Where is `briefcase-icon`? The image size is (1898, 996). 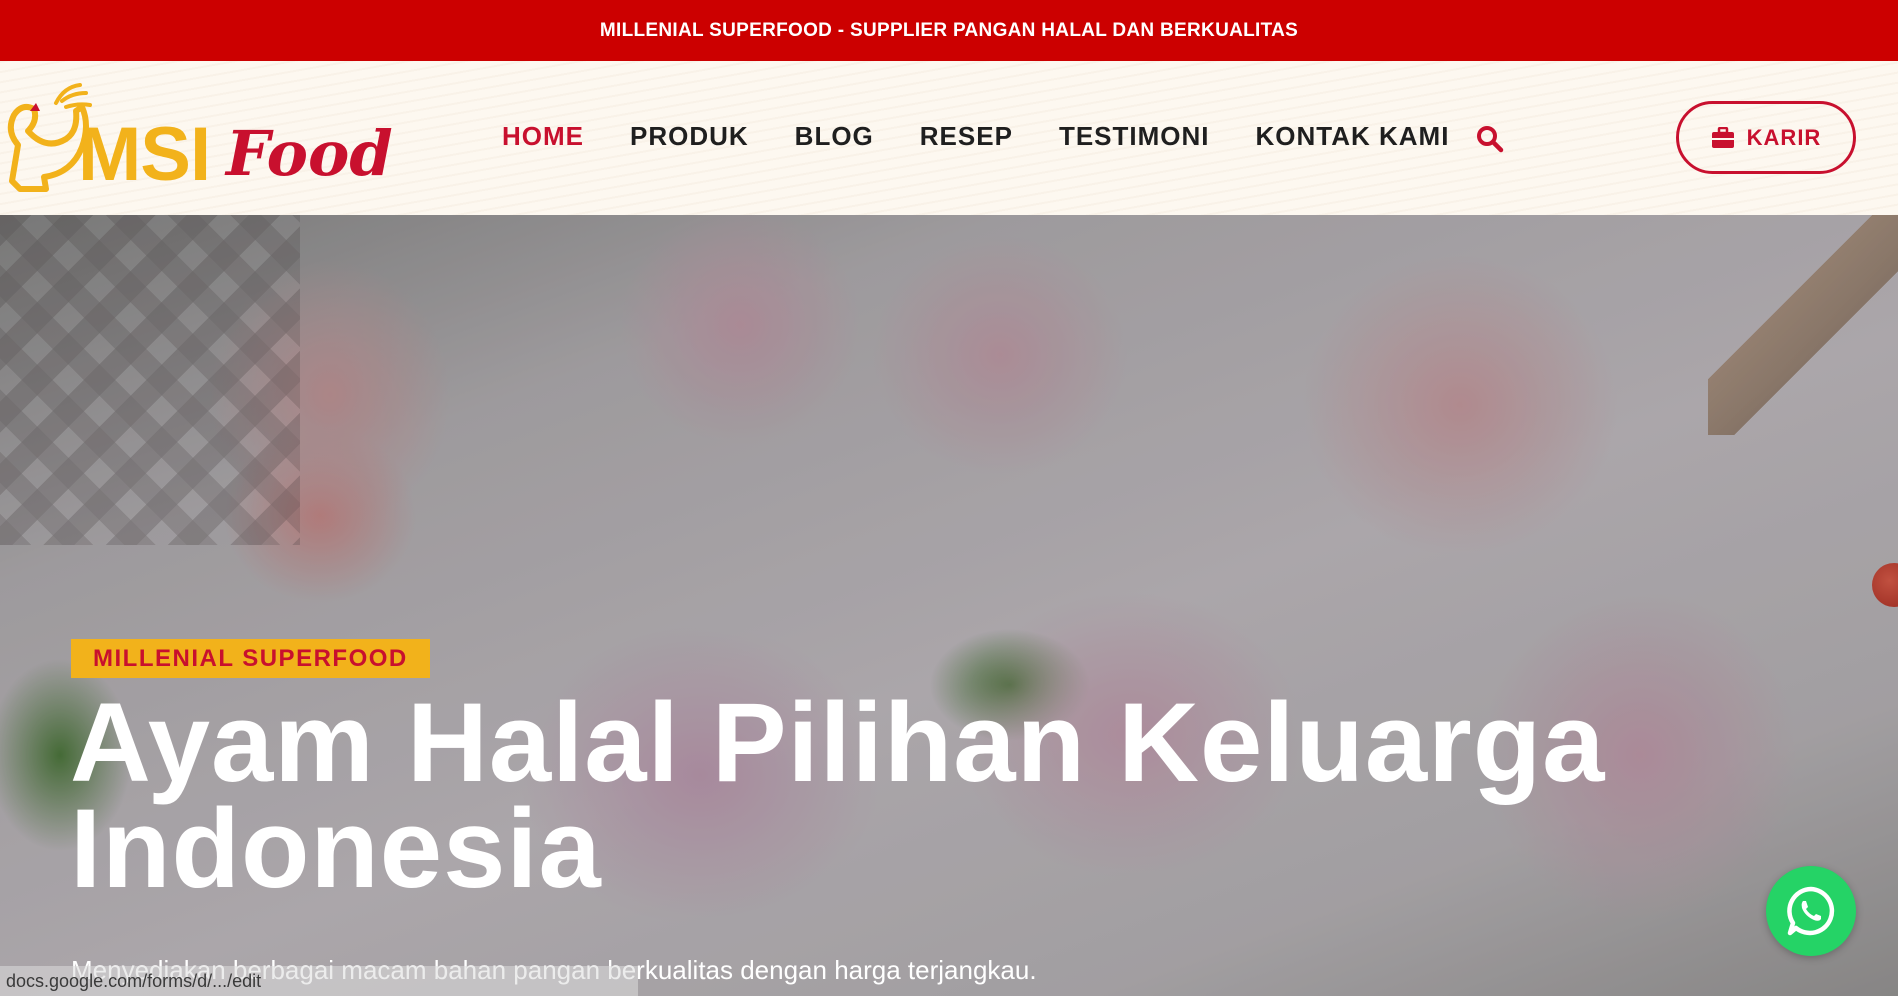 briefcase-icon is located at coordinates (1722, 137).